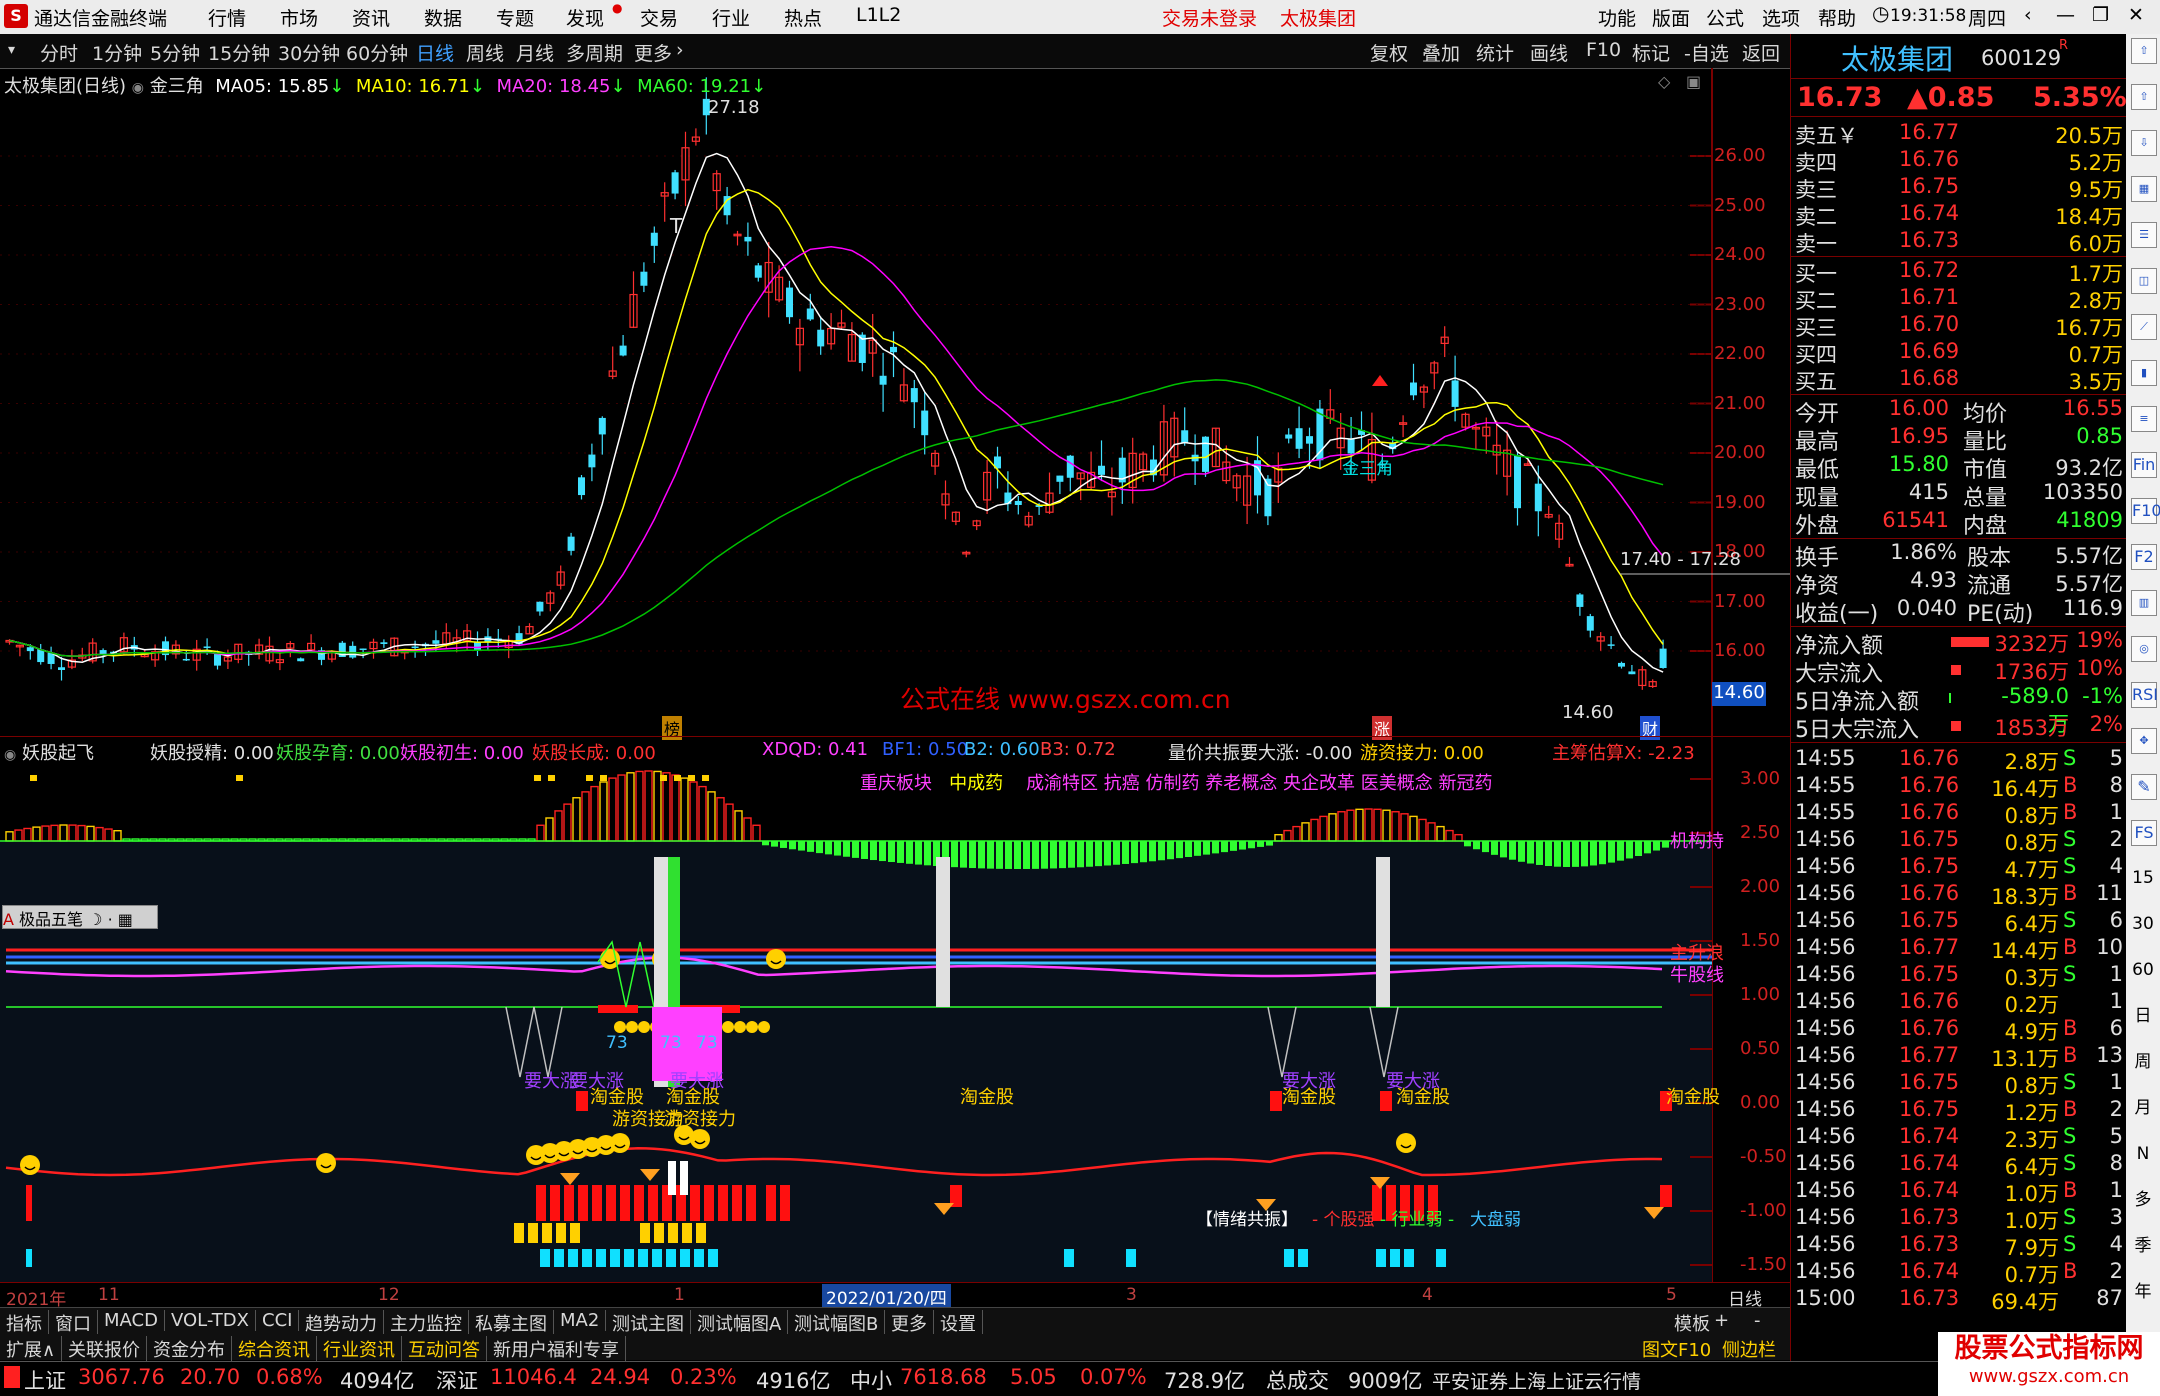 The height and width of the screenshot is (1396, 2160). What do you see at coordinates (2144, 143) in the screenshot?
I see `sidebar-down-arrow-icon: ⇩` at bounding box center [2144, 143].